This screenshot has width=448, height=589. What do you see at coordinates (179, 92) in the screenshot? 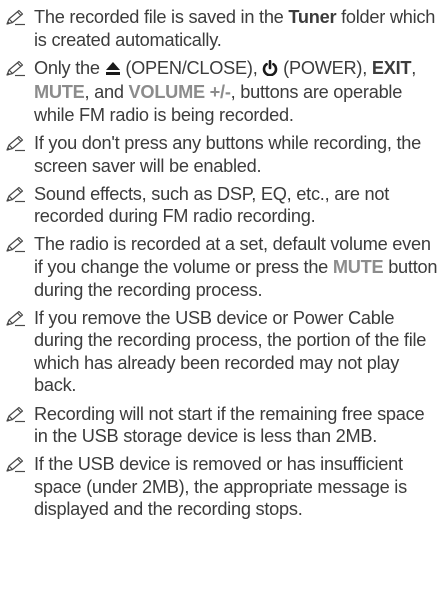
I see `note-2-volume-label: VOLUME +/-` at bounding box center [179, 92].